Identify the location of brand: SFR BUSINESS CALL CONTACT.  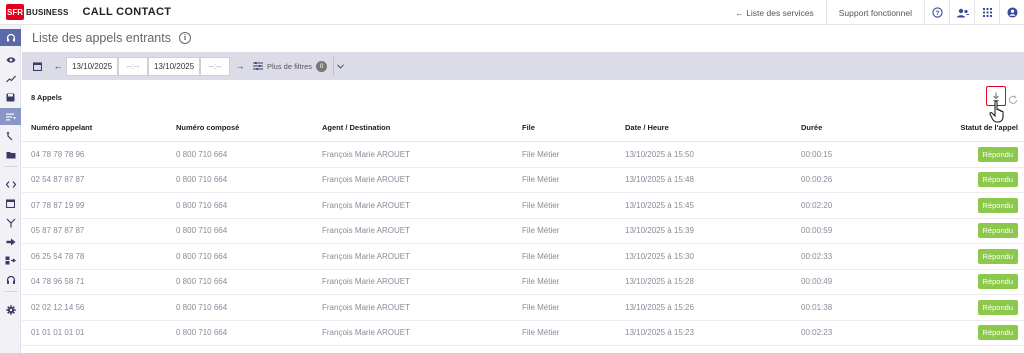
(85, 12).